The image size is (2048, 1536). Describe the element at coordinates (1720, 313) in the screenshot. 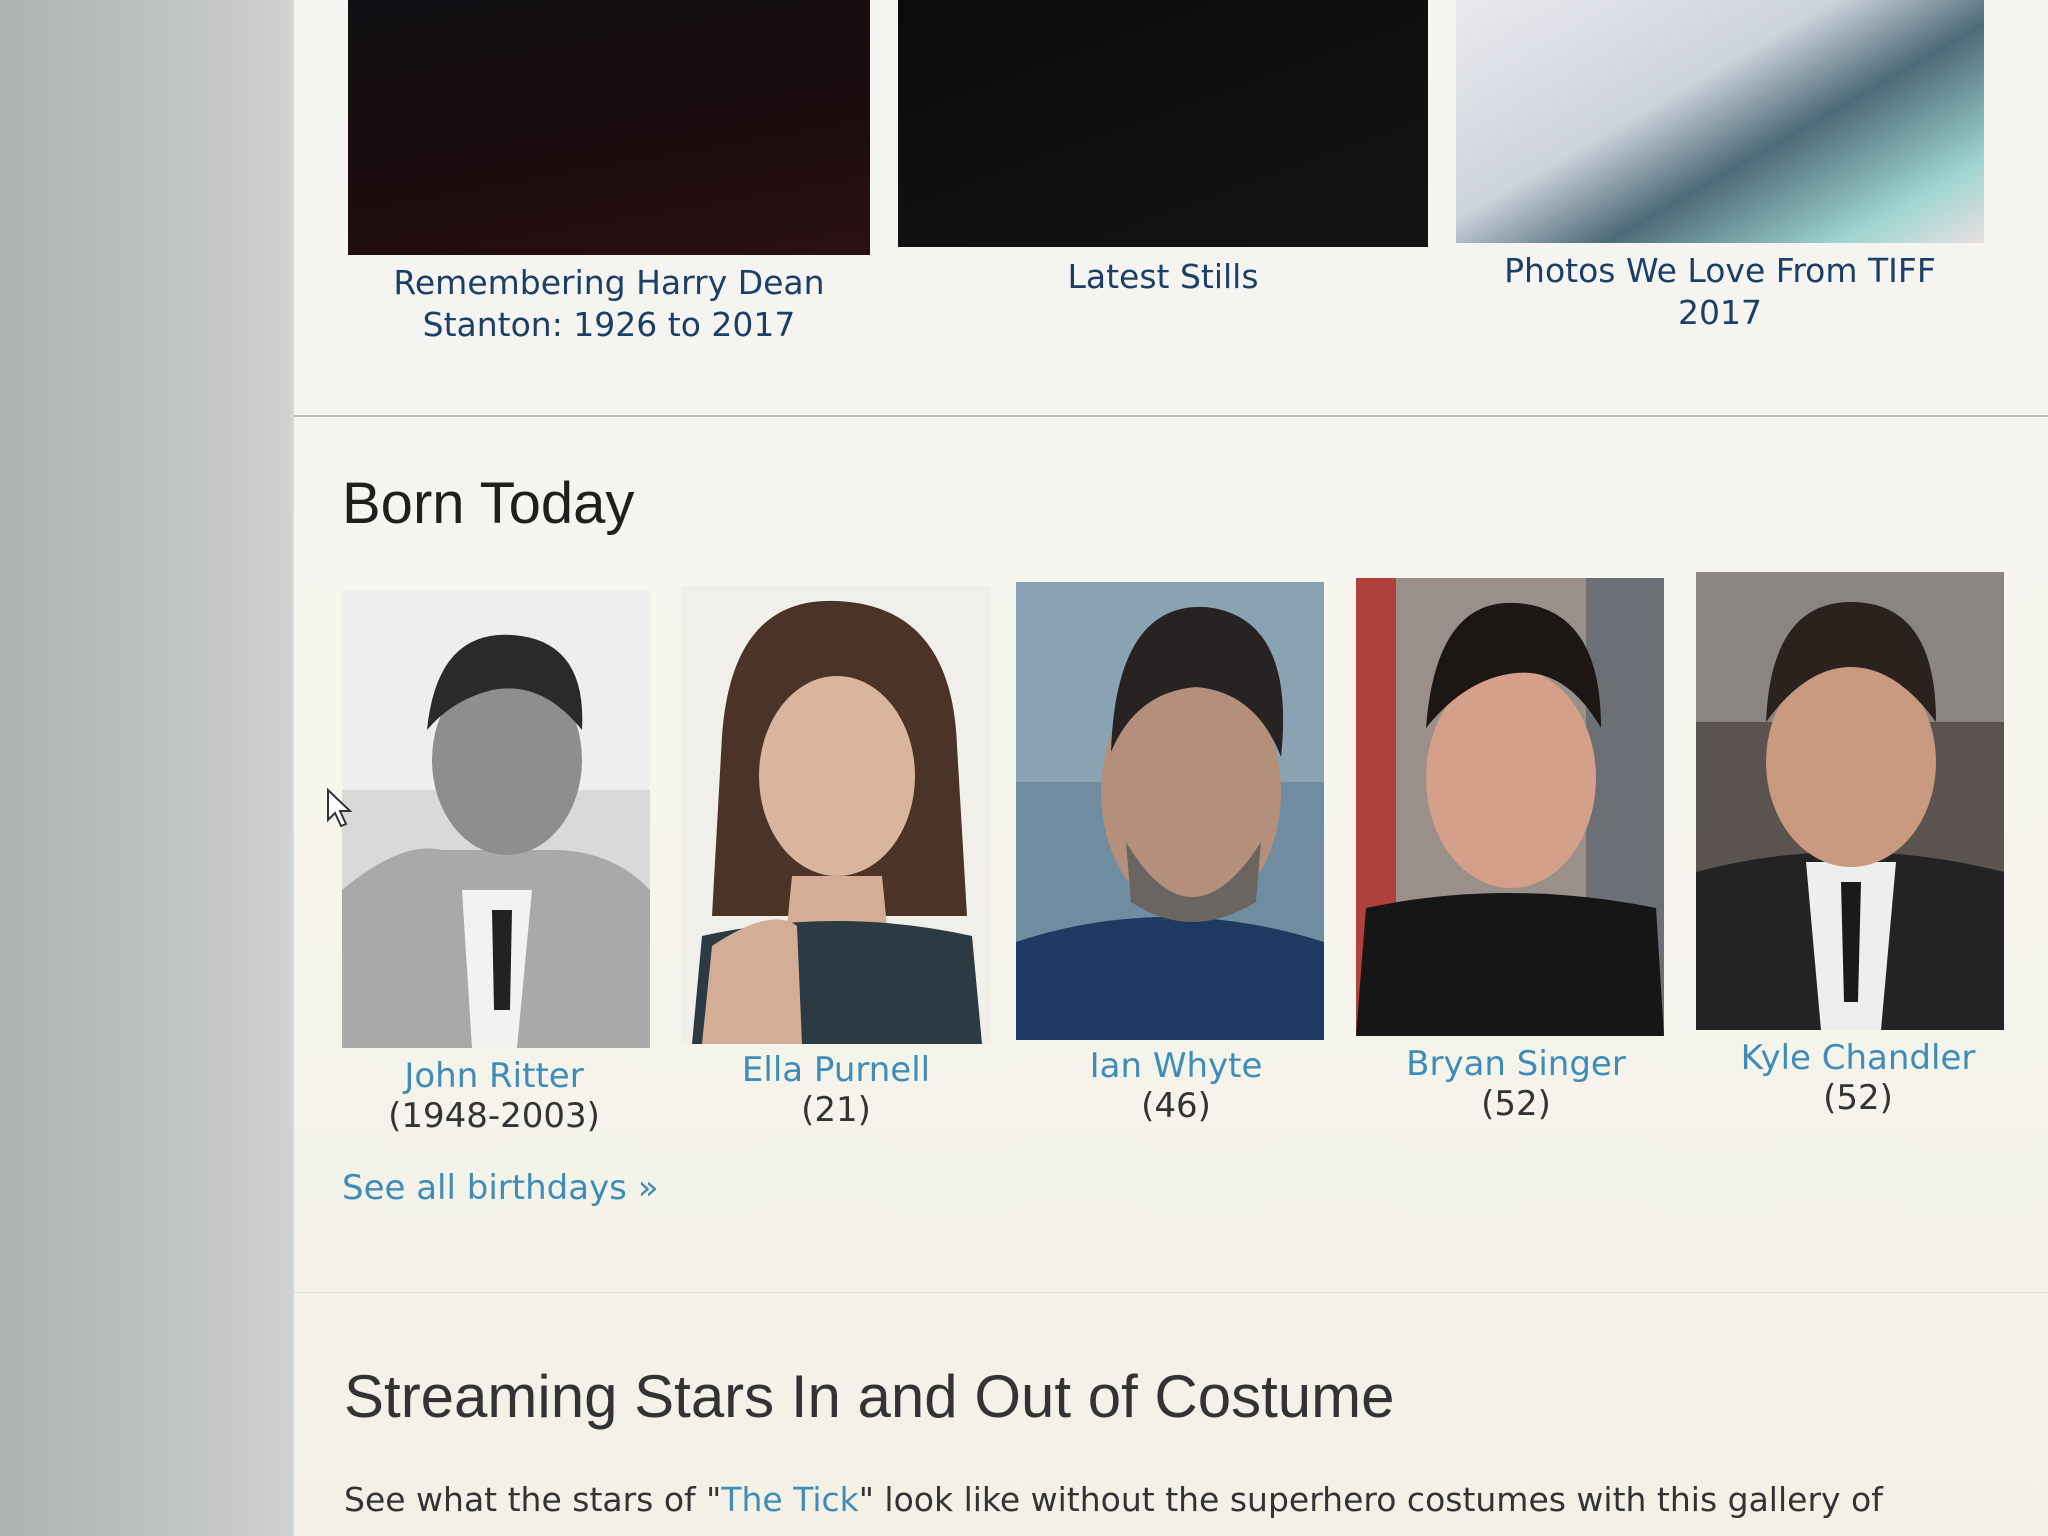

I see `caption-line: 2017` at that location.